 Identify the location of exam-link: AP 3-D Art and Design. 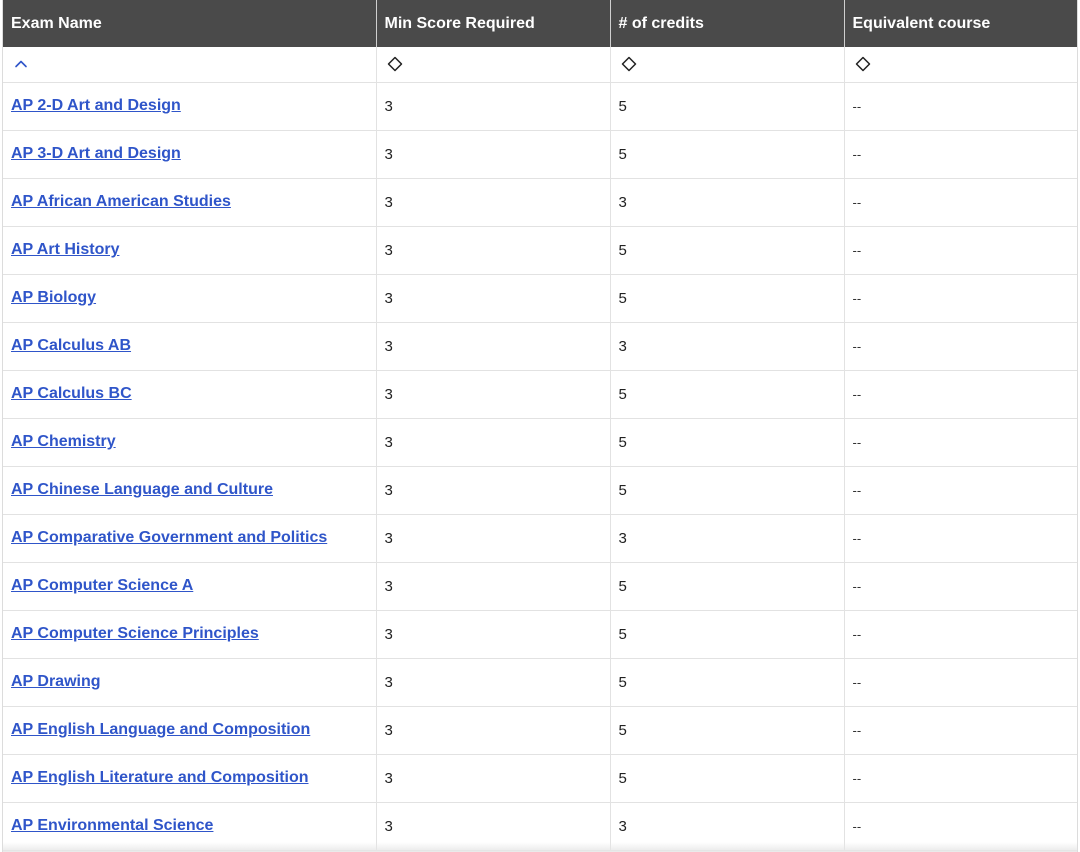
(96, 153).